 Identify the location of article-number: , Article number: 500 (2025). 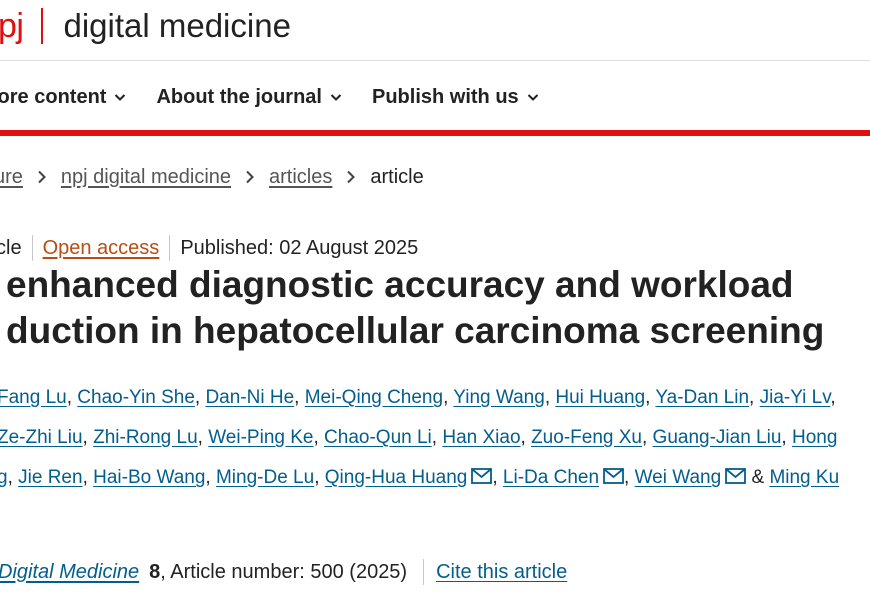
(284, 571).